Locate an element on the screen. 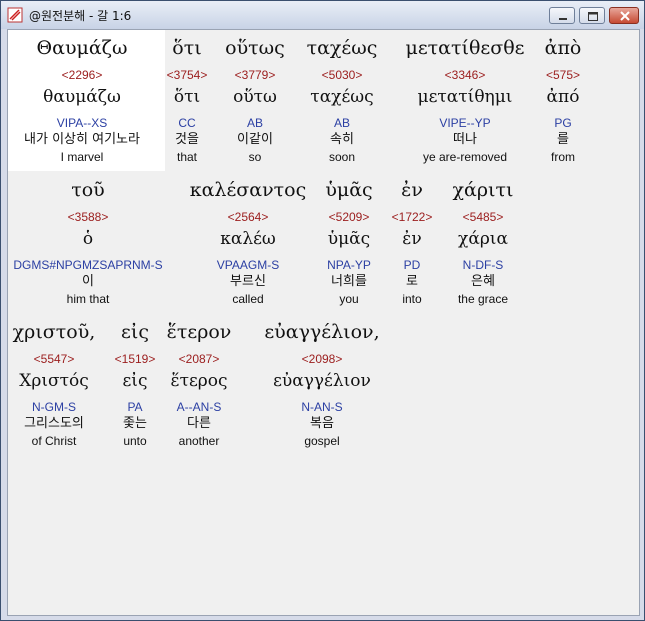  word-morph: PG is located at coordinates (563, 123).